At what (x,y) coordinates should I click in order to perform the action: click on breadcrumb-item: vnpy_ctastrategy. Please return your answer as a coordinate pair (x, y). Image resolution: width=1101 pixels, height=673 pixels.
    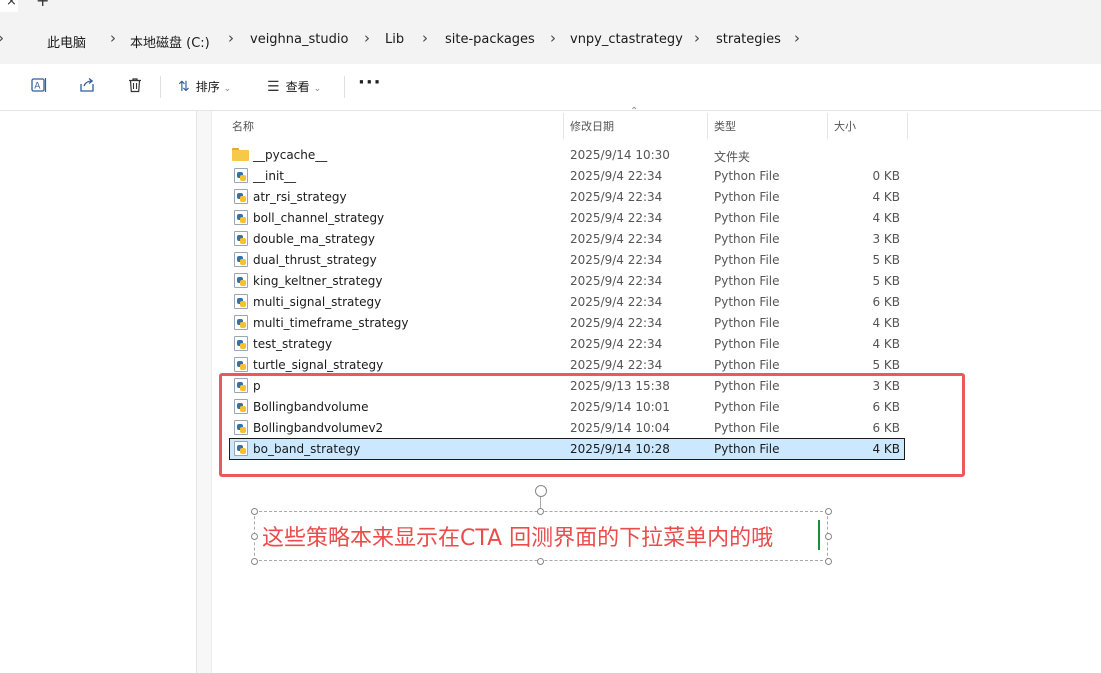
    Looking at the image, I should click on (626, 39).